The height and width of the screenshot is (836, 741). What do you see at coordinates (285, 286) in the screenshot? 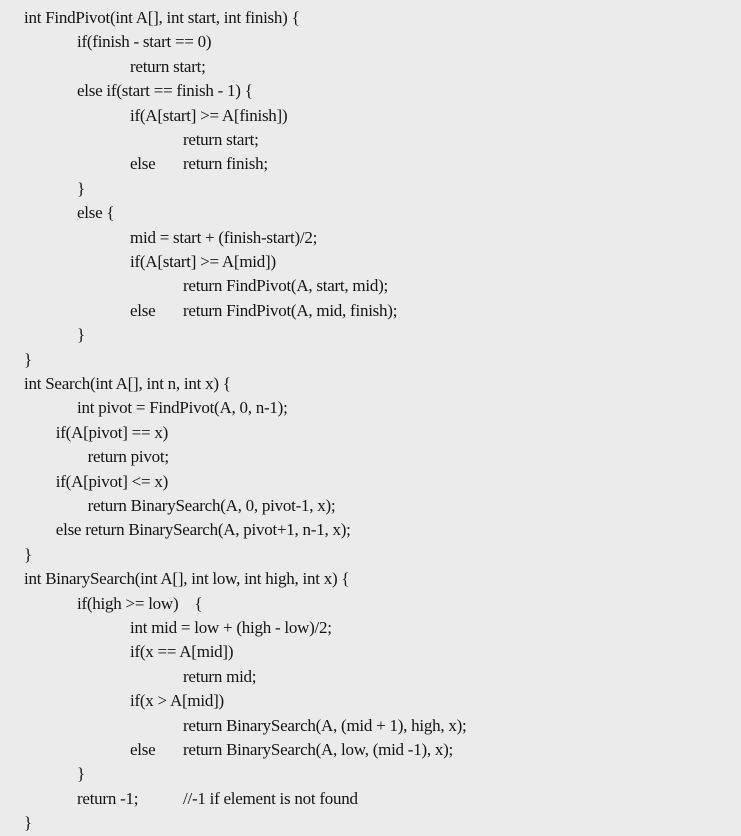
I see `code-line-text: return FindPivot(A, start, mid);` at bounding box center [285, 286].